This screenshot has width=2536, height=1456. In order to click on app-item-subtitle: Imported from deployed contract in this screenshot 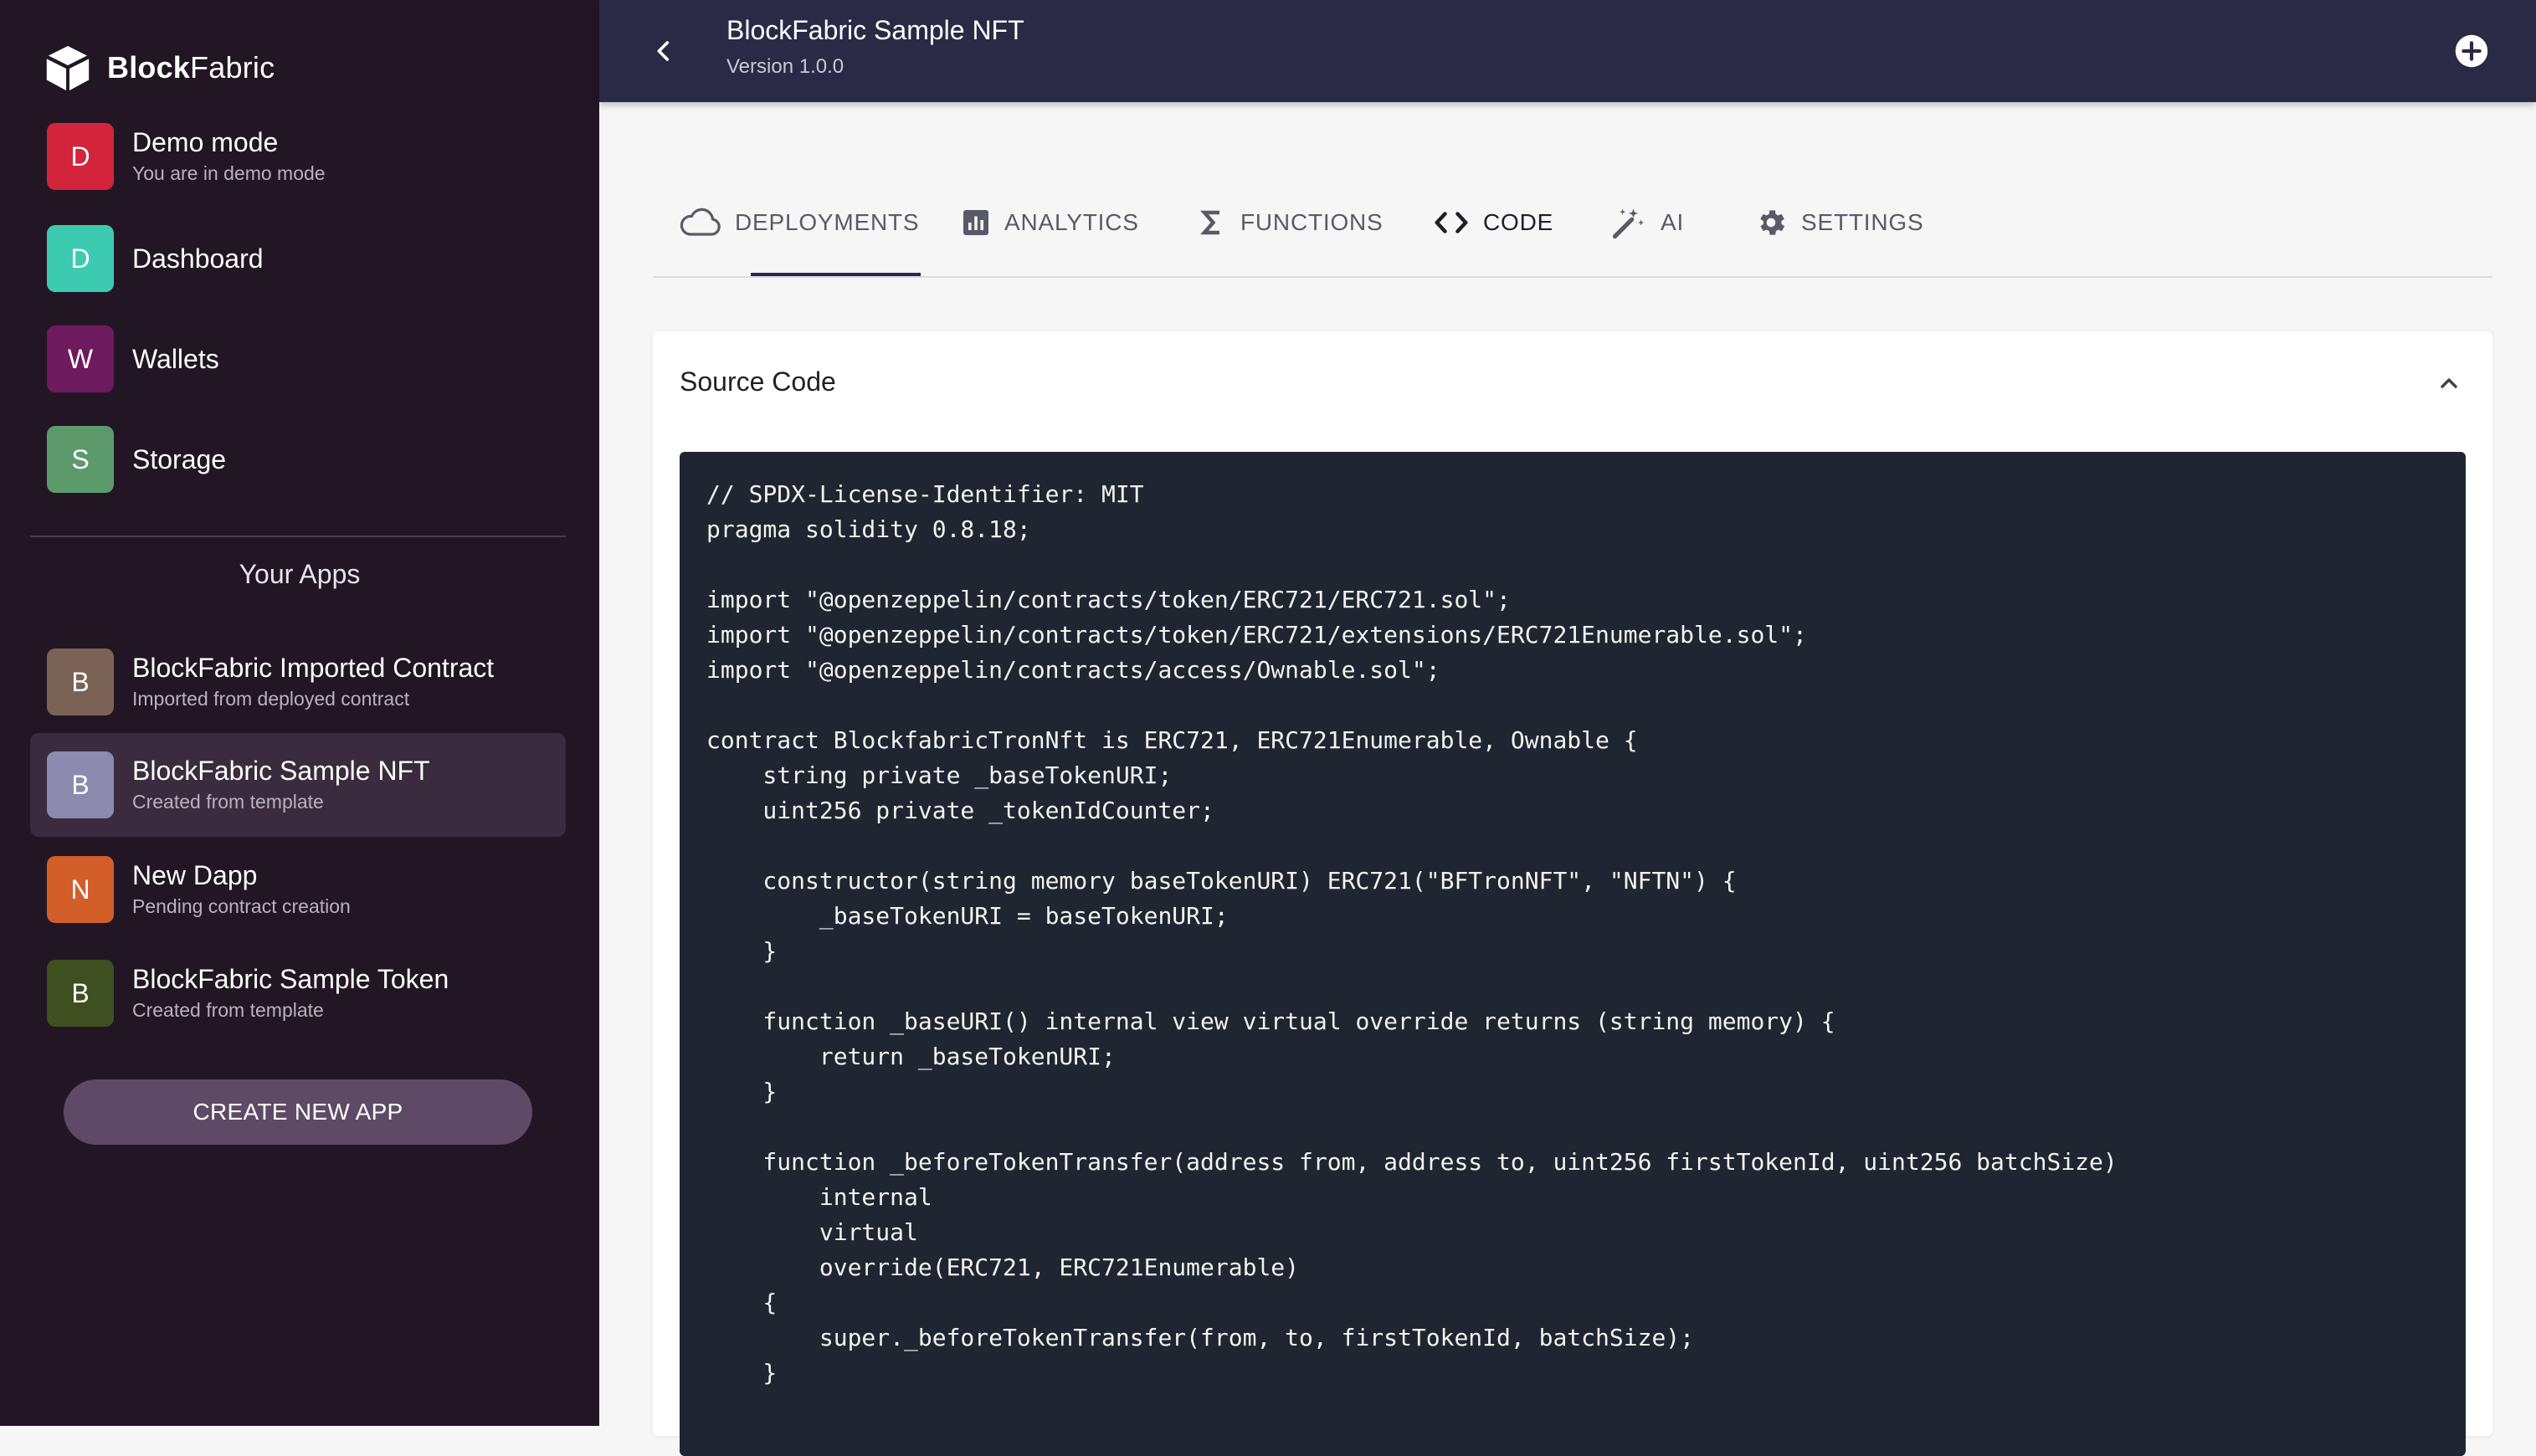, I will do `click(271, 699)`.